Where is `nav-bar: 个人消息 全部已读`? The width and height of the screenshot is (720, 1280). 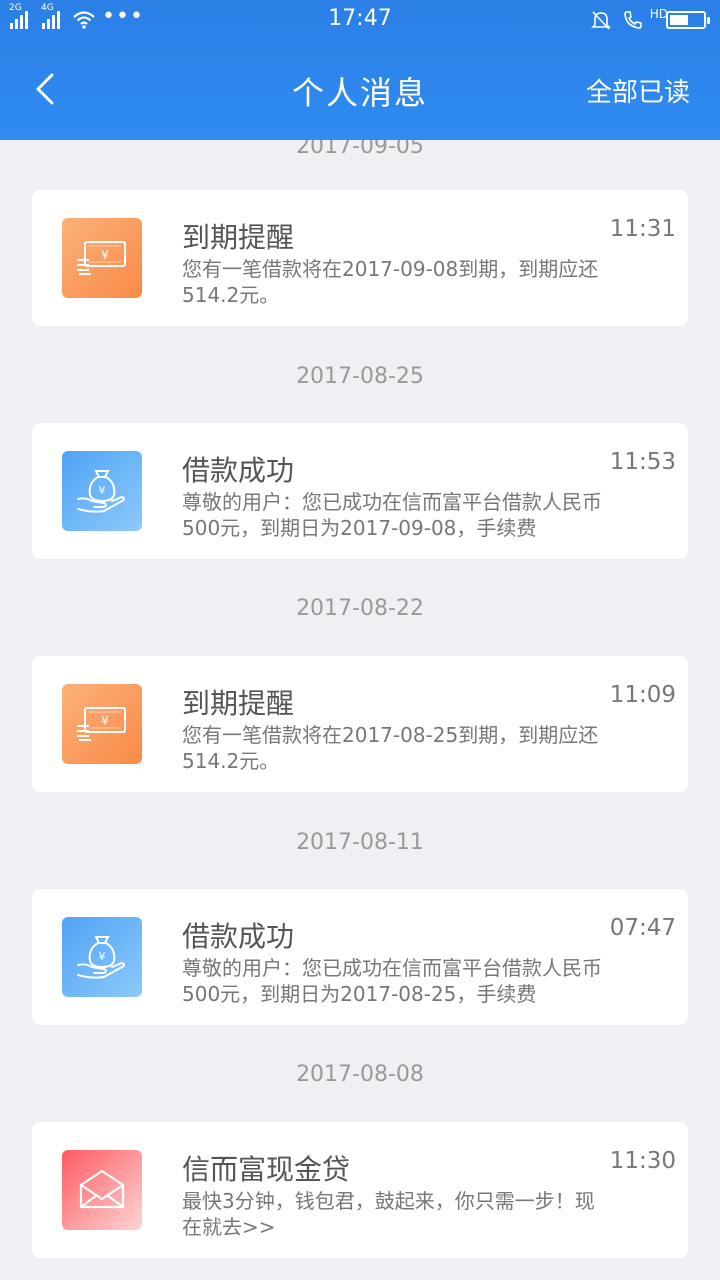
nav-bar: 个人消息 全部已读 is located at coordinates (360, 90).